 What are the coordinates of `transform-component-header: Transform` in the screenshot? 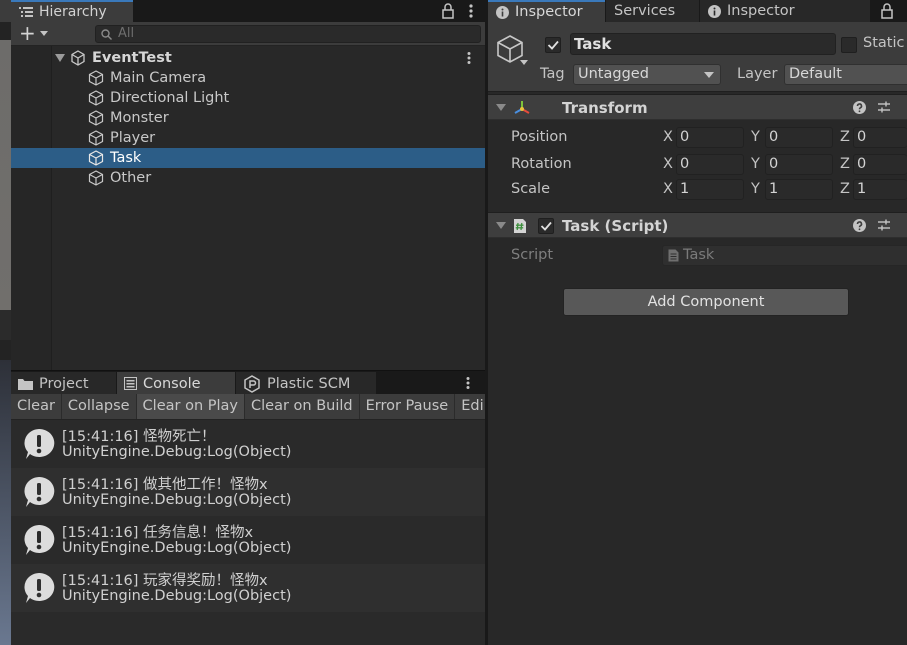 It's located at (697, 107).